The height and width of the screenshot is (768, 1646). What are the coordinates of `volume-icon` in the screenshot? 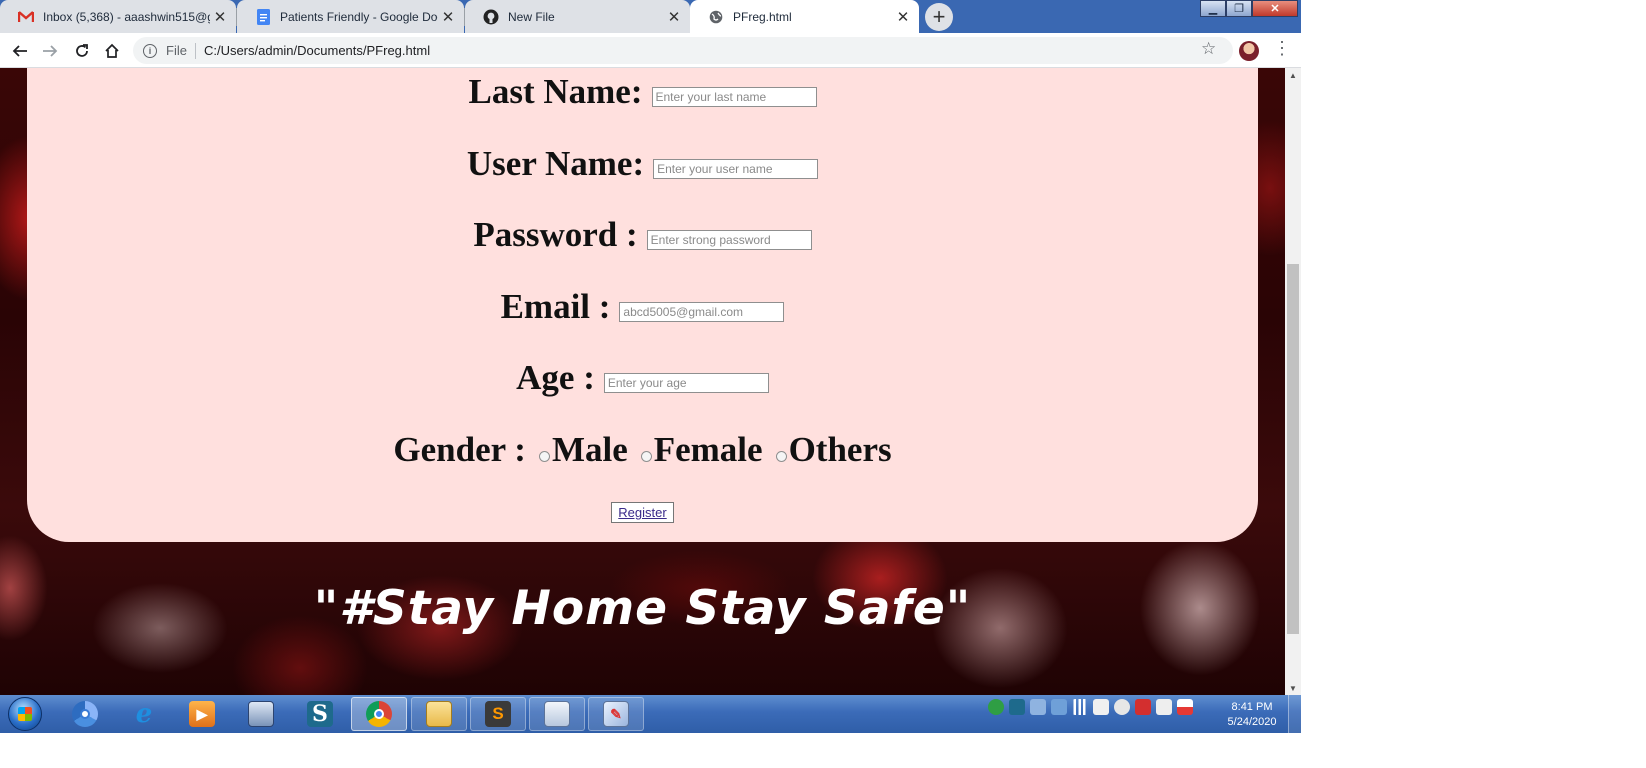 It's located at (1122, 707).